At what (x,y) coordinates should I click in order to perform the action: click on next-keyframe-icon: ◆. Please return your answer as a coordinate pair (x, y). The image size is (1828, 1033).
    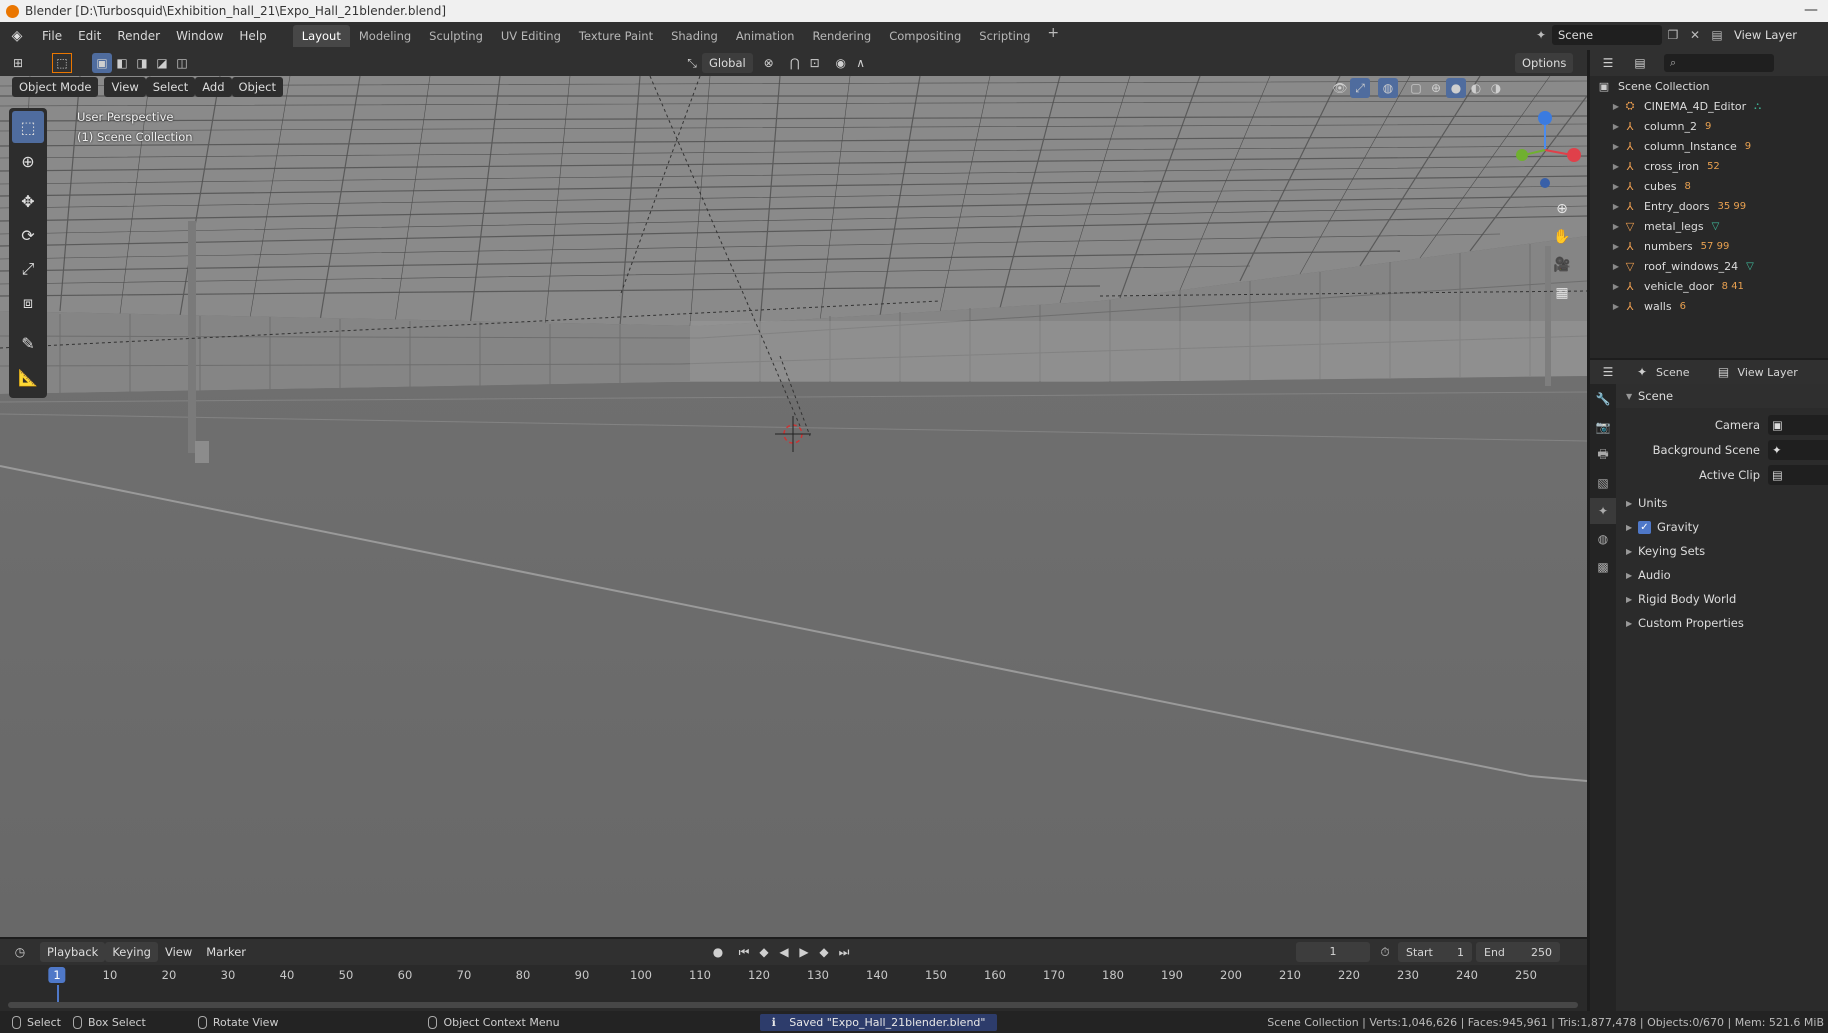
    Looking at the image, I should click on (824, 952).